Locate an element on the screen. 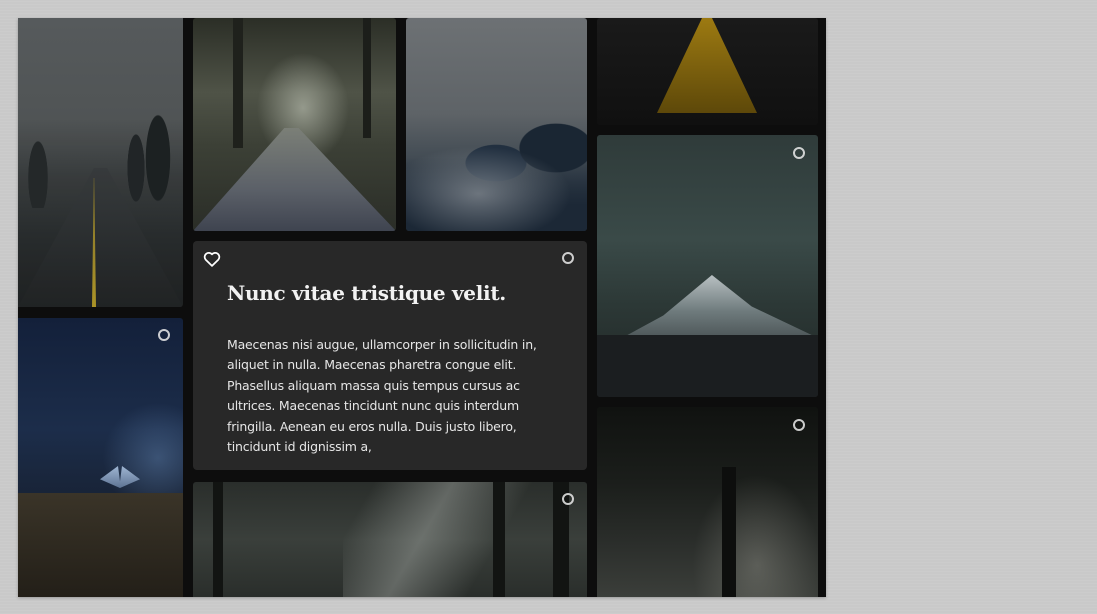 The width and height of the screenshot is (1097, 614). heart-outline-icon is located at coordinates (212, 259).